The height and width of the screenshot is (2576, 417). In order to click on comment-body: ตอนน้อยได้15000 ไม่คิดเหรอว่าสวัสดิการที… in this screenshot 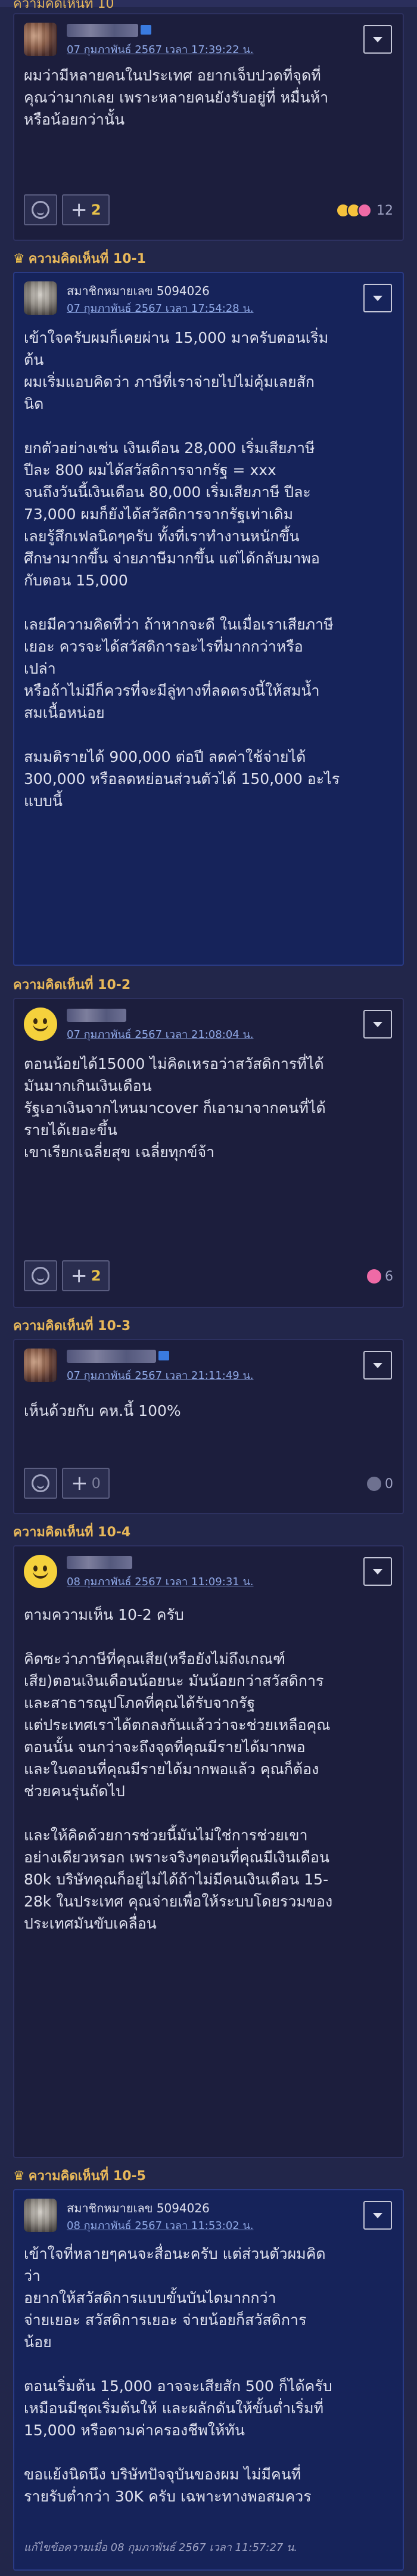, I will do `click(175, 1108)`.